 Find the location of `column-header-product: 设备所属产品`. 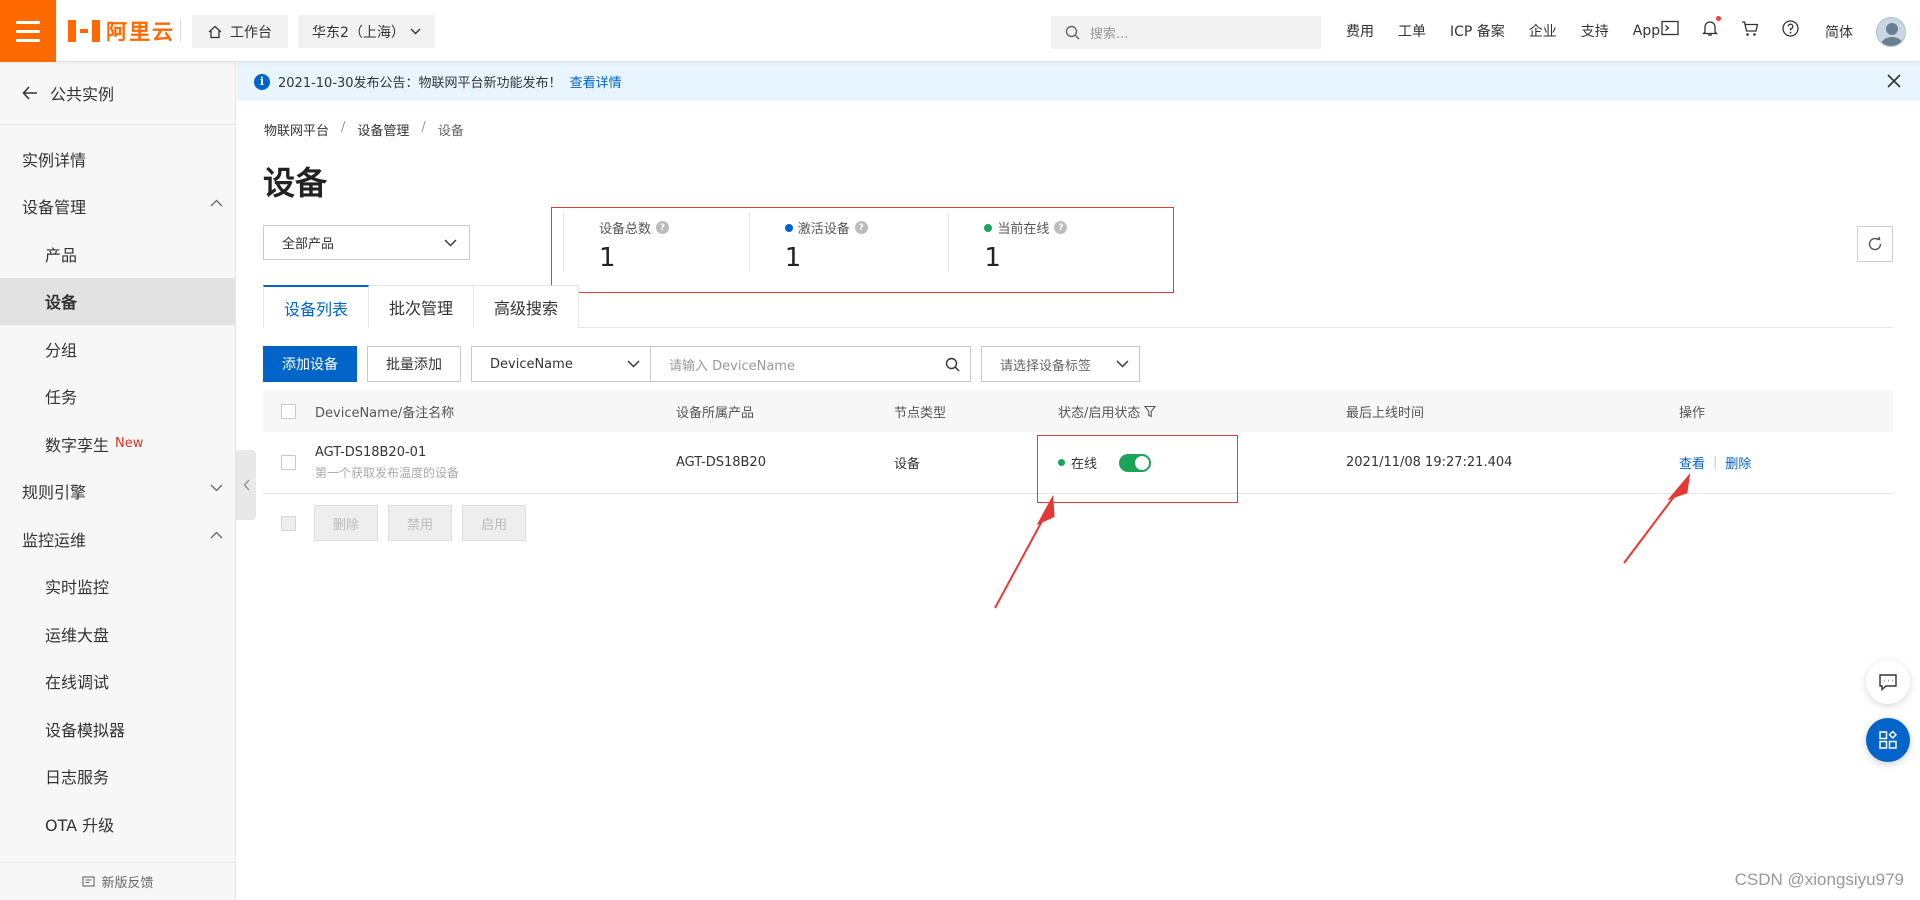

column-header-product: 设备所属产品 is located at coordinates (715, 413).